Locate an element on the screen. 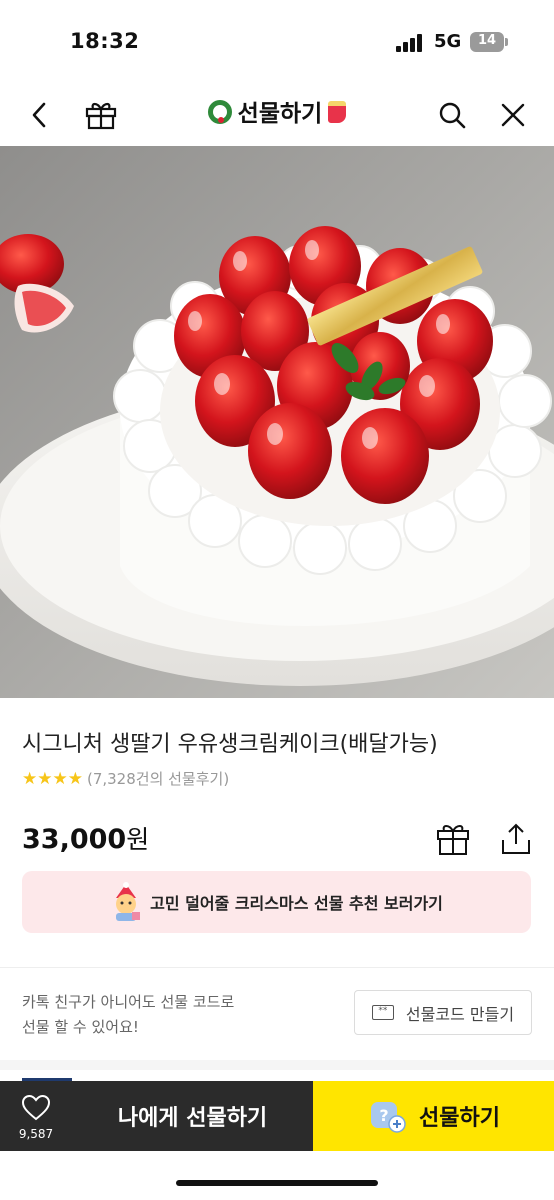  close-button is located at coordinates (513, 115).